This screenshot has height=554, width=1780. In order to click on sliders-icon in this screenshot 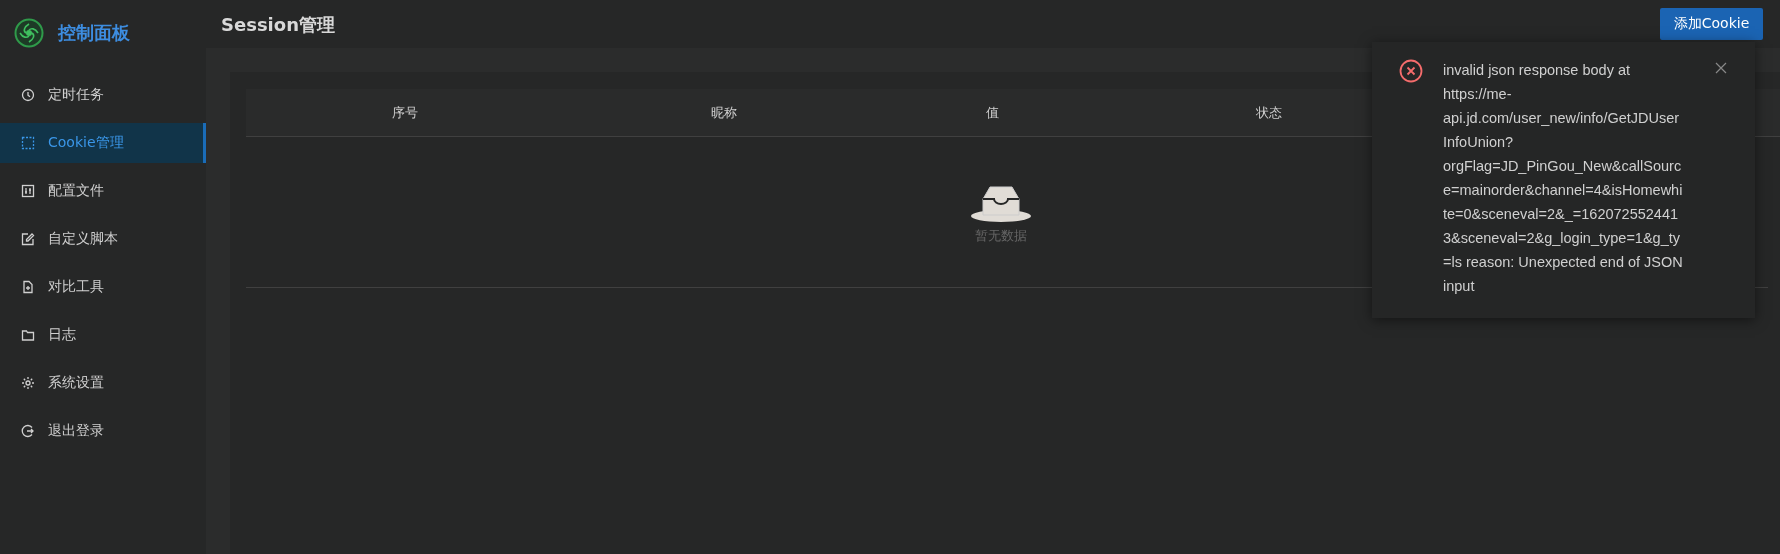, I will do `click(28, 191)`.